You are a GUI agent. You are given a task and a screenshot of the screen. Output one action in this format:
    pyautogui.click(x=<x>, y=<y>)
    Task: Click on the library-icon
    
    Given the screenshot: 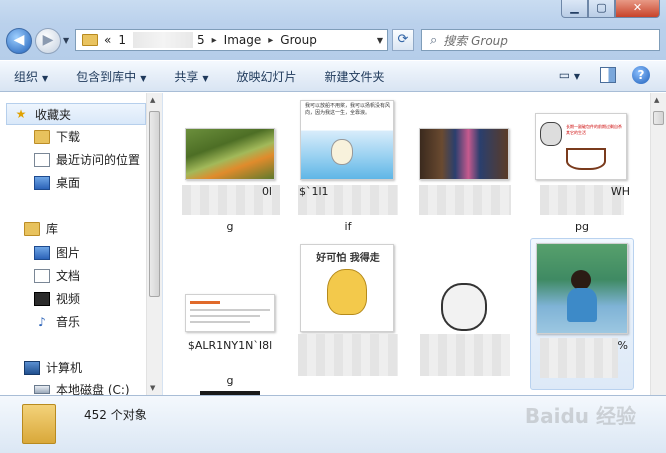 What is the action you would take?
    pyautogui.click(x=32, y=228)
    